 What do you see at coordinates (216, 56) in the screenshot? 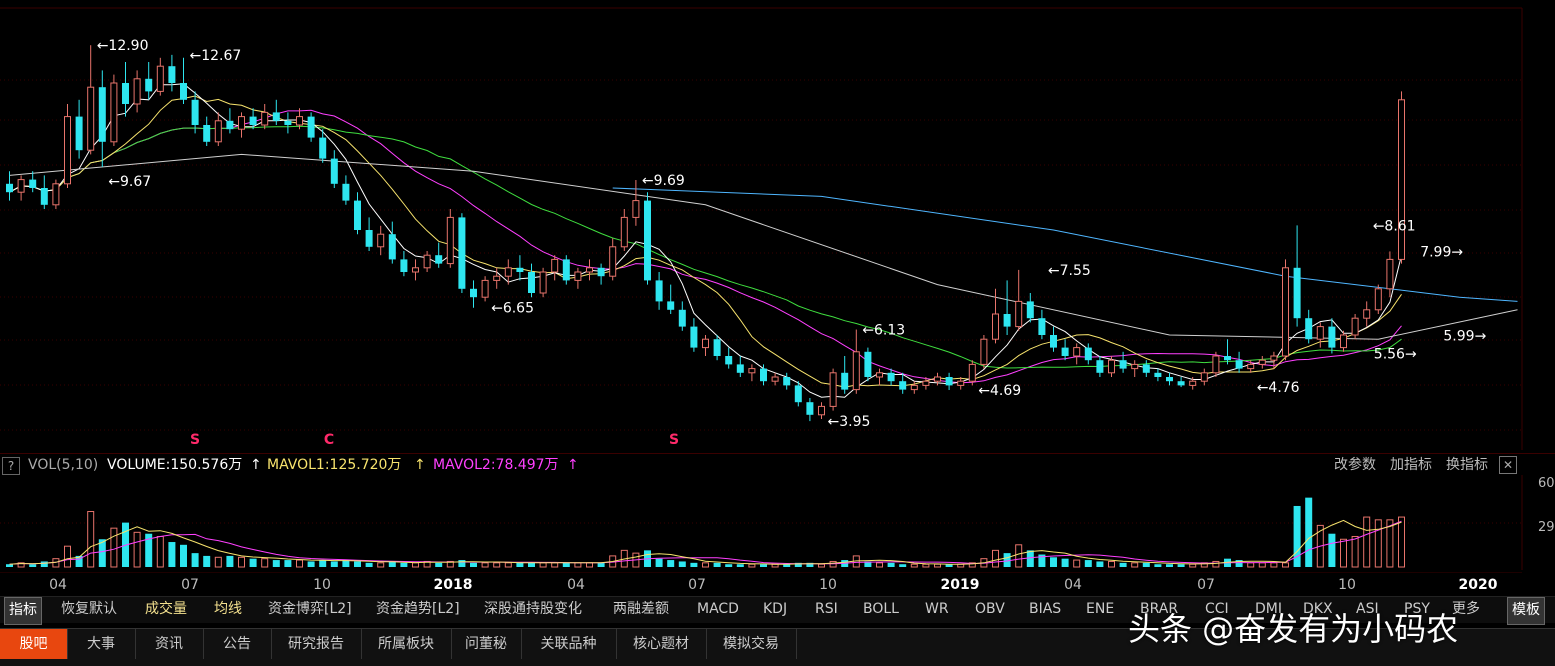
I see `price-annotation: ←12.67` at bounding box center [216, 56].